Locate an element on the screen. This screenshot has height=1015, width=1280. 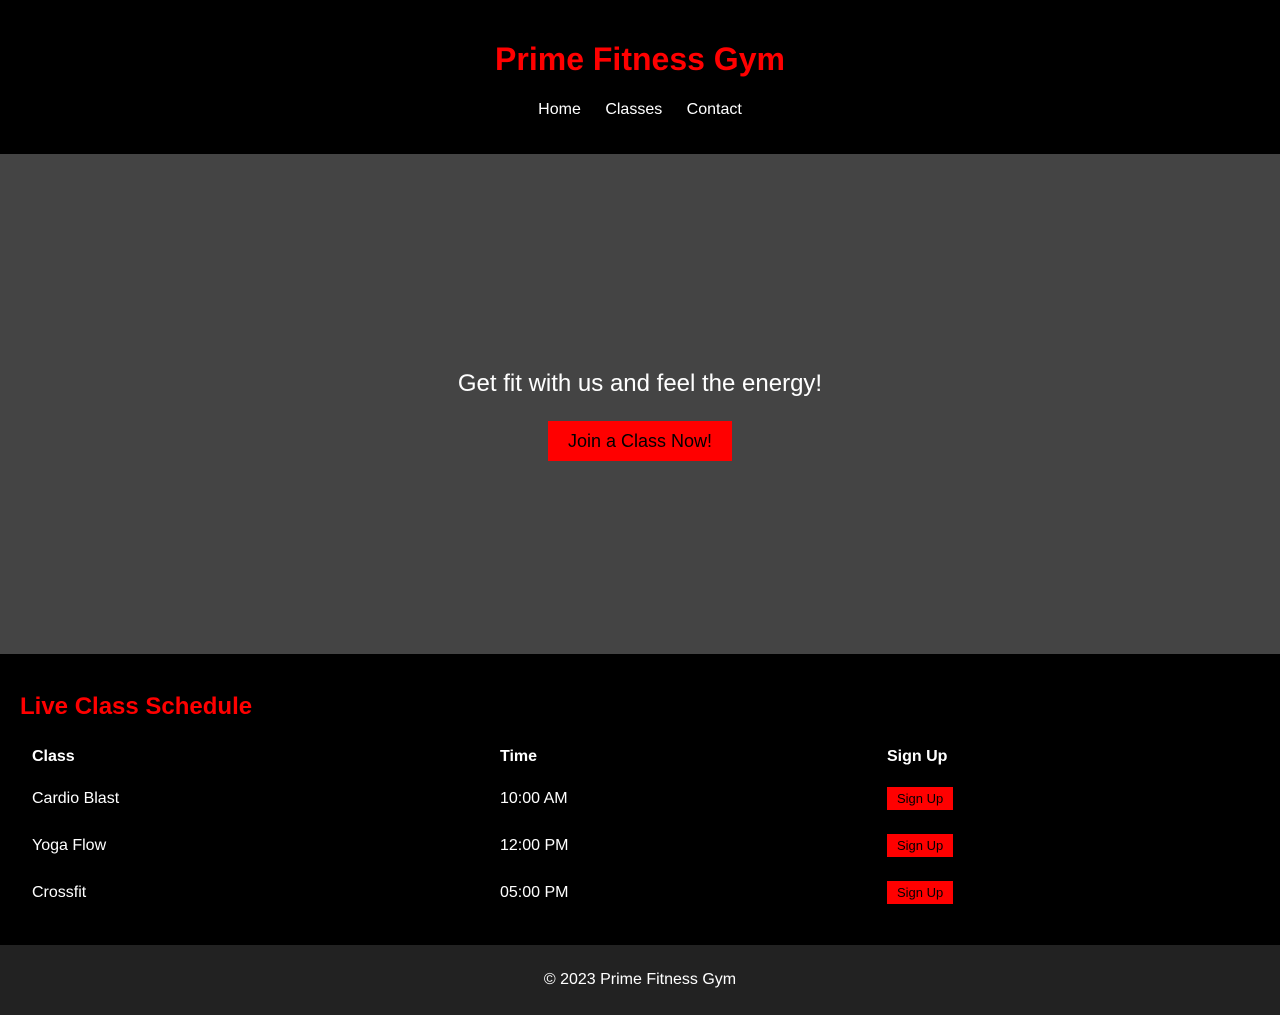
column-header-time: Time is located at coordinates (519, 756).